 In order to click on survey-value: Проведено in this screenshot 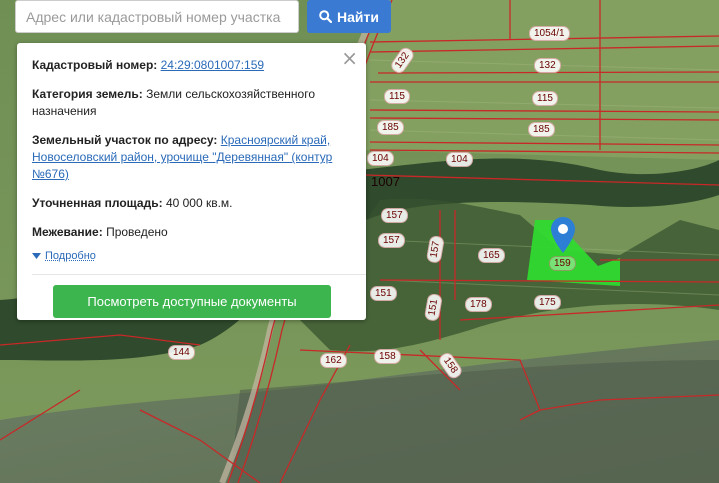, I will do `click(137, 232)`.